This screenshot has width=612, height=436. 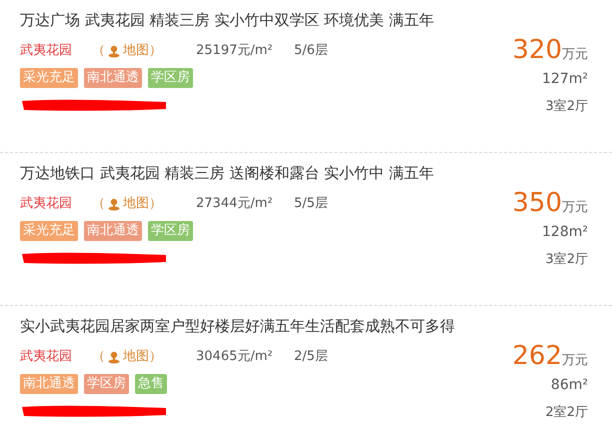 What do you see at coordinates (241, 20) in the screenshot?
I see `listing-title: 万达广场 武夷花园 精装三房 实小竹中双学区 环境优美 满五年` at bounding box center [241, 20].